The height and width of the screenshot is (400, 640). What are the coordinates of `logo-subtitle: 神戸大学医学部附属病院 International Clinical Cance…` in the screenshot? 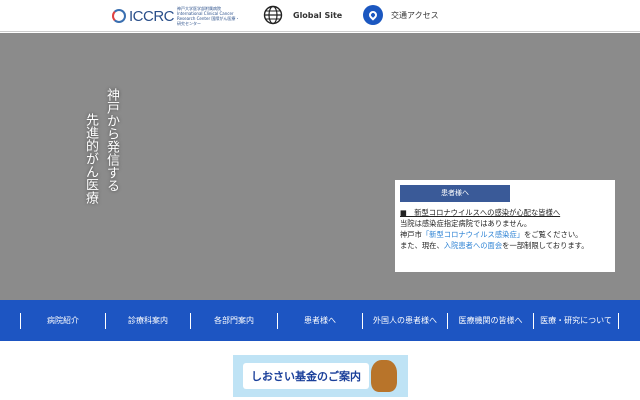 It's located at (208, 16).